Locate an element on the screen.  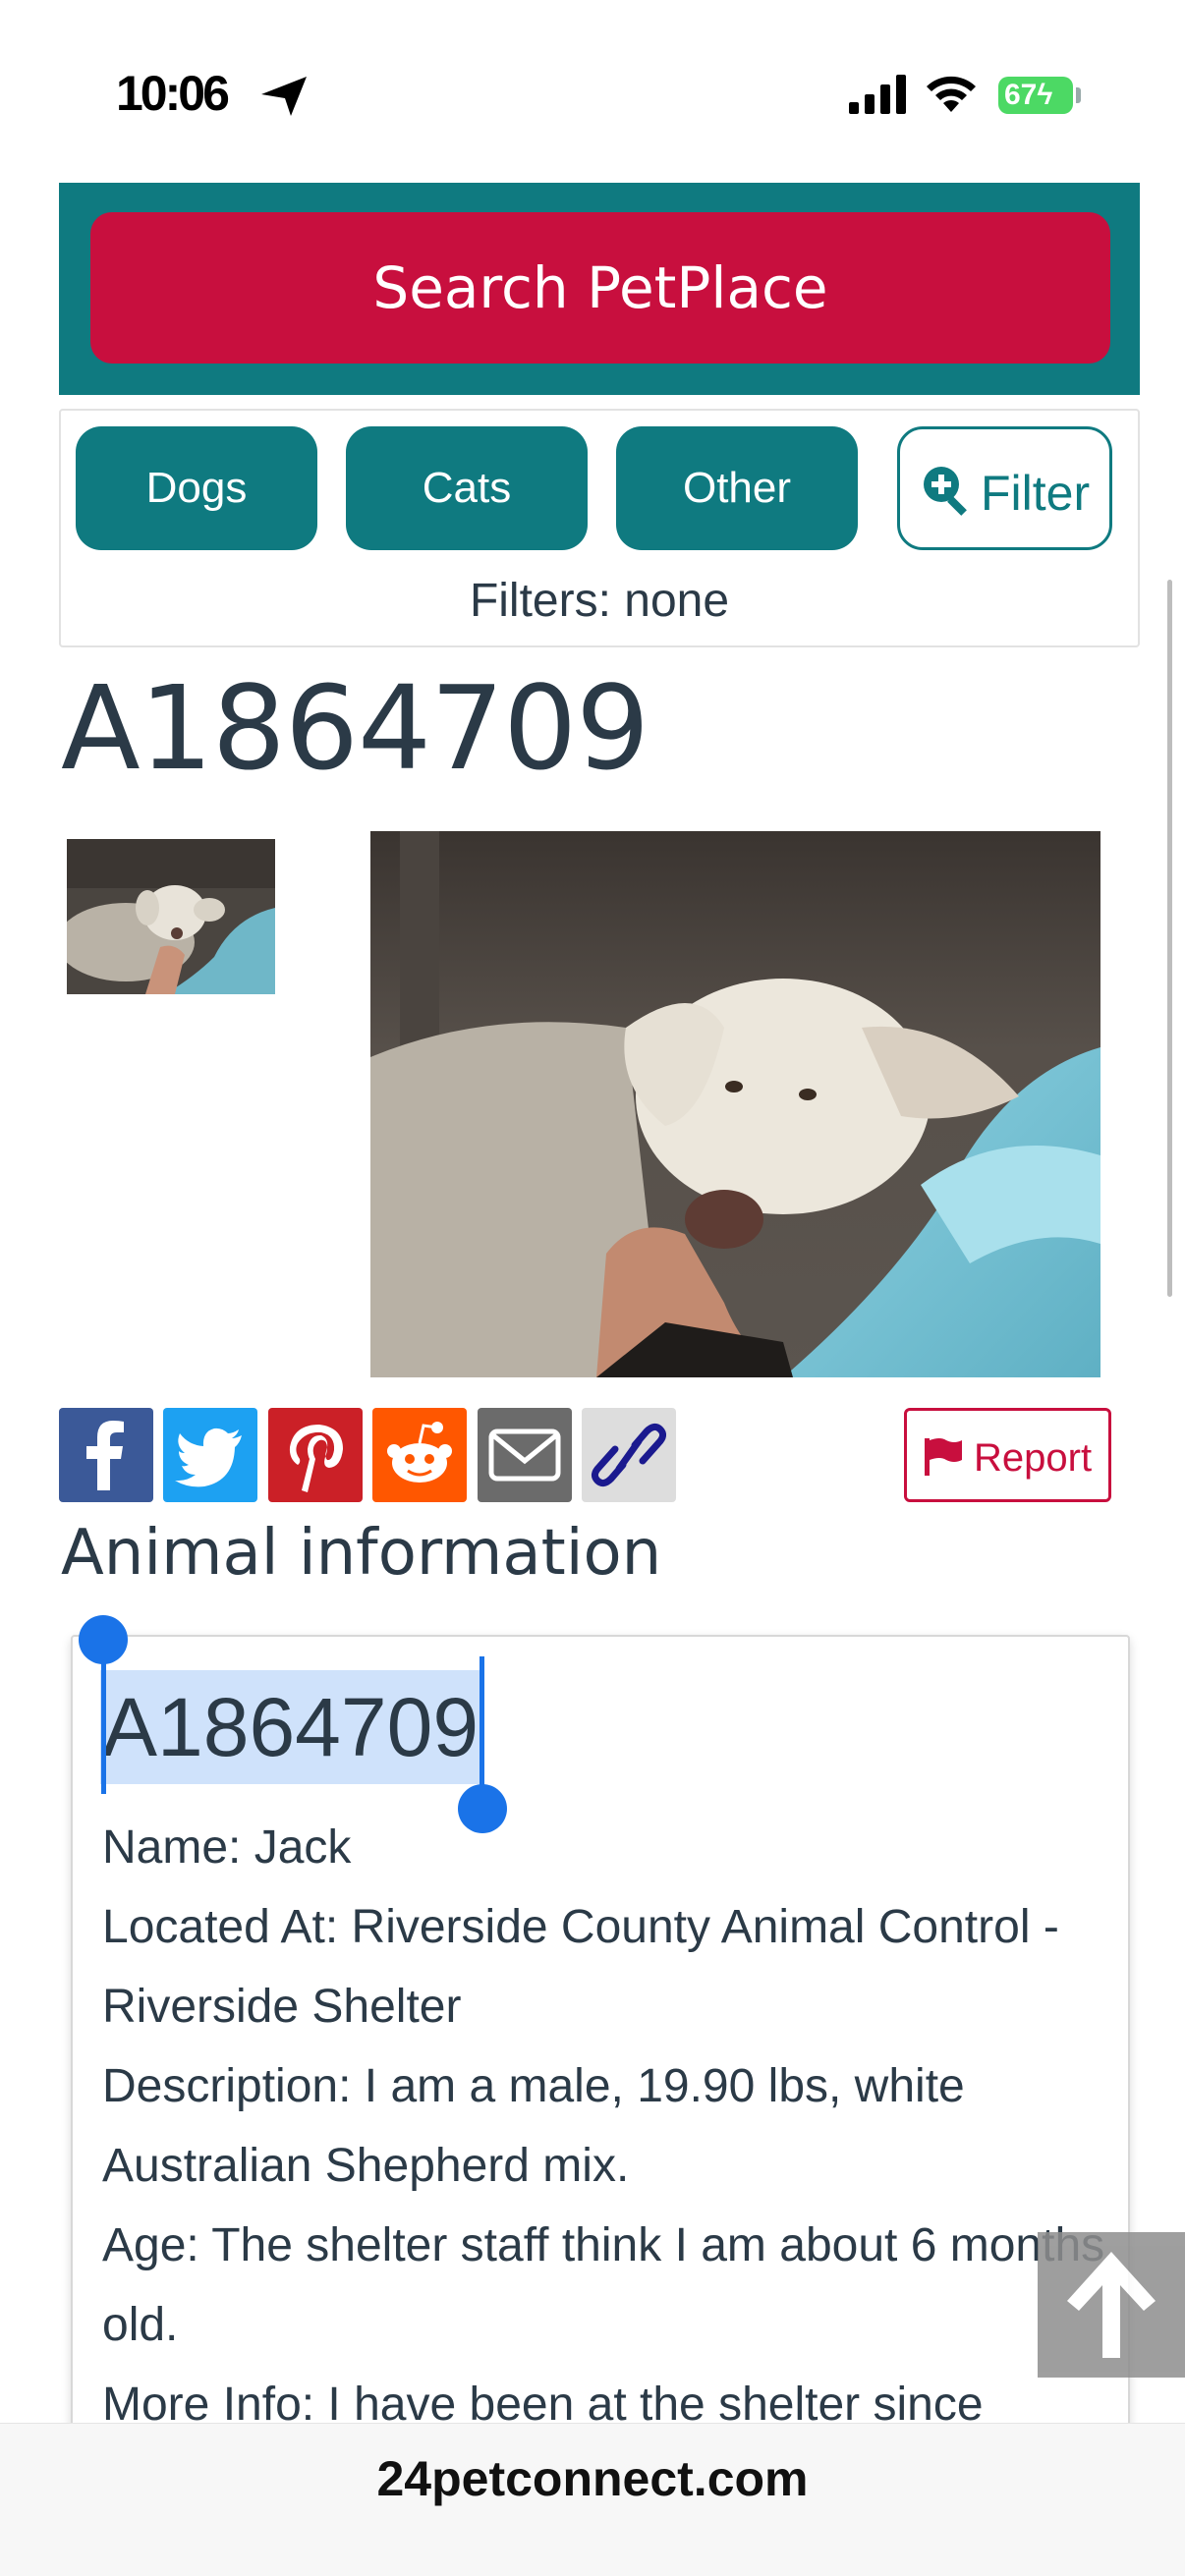
share-reddit-button is located at coordinates (419, 1455).